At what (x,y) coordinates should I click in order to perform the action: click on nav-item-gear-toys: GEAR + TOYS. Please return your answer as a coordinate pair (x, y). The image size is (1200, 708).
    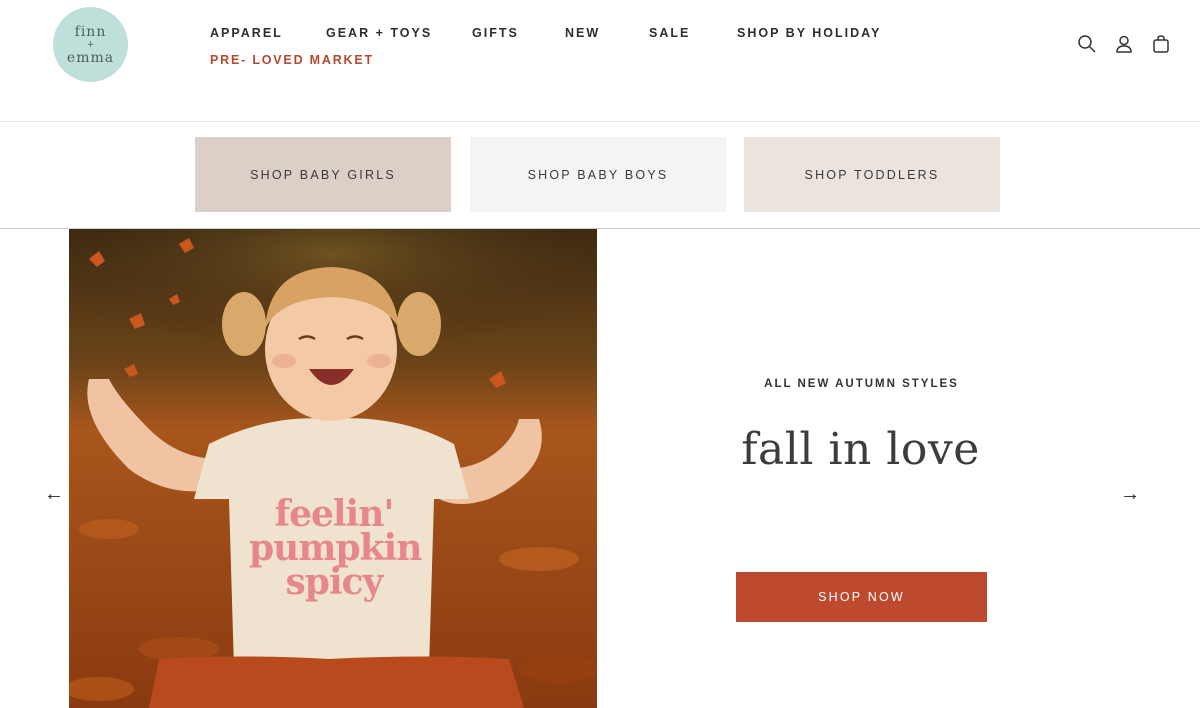
    Looking at the image, I should click on (379, 33).